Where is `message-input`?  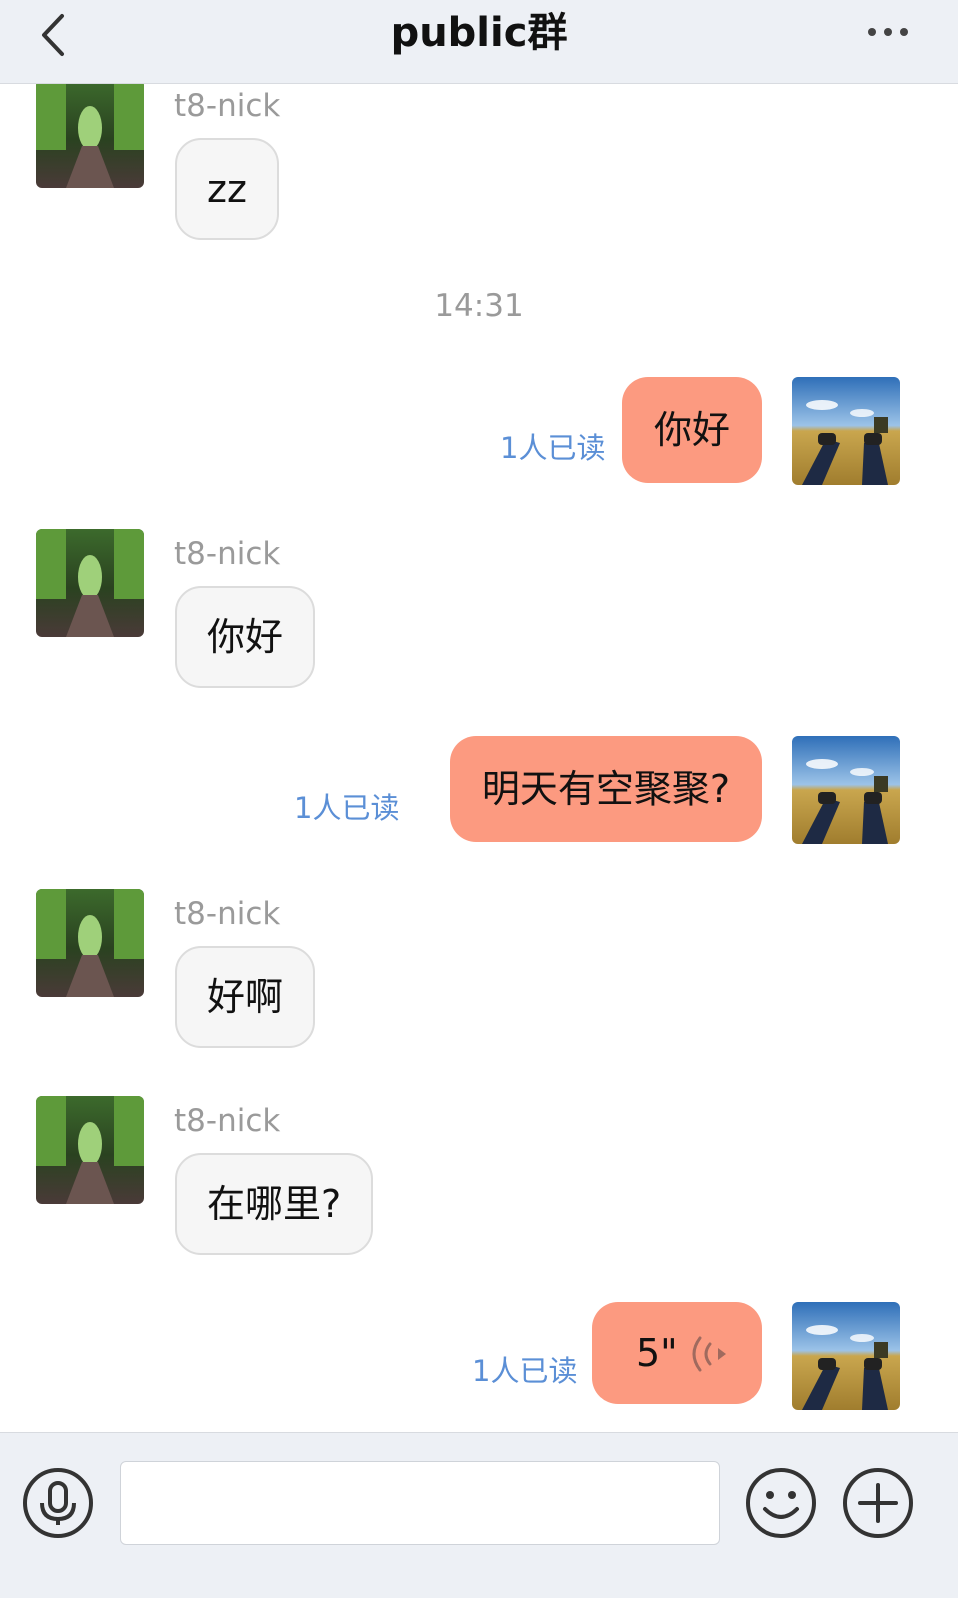 message-input is located at coordinates (420, 1503).